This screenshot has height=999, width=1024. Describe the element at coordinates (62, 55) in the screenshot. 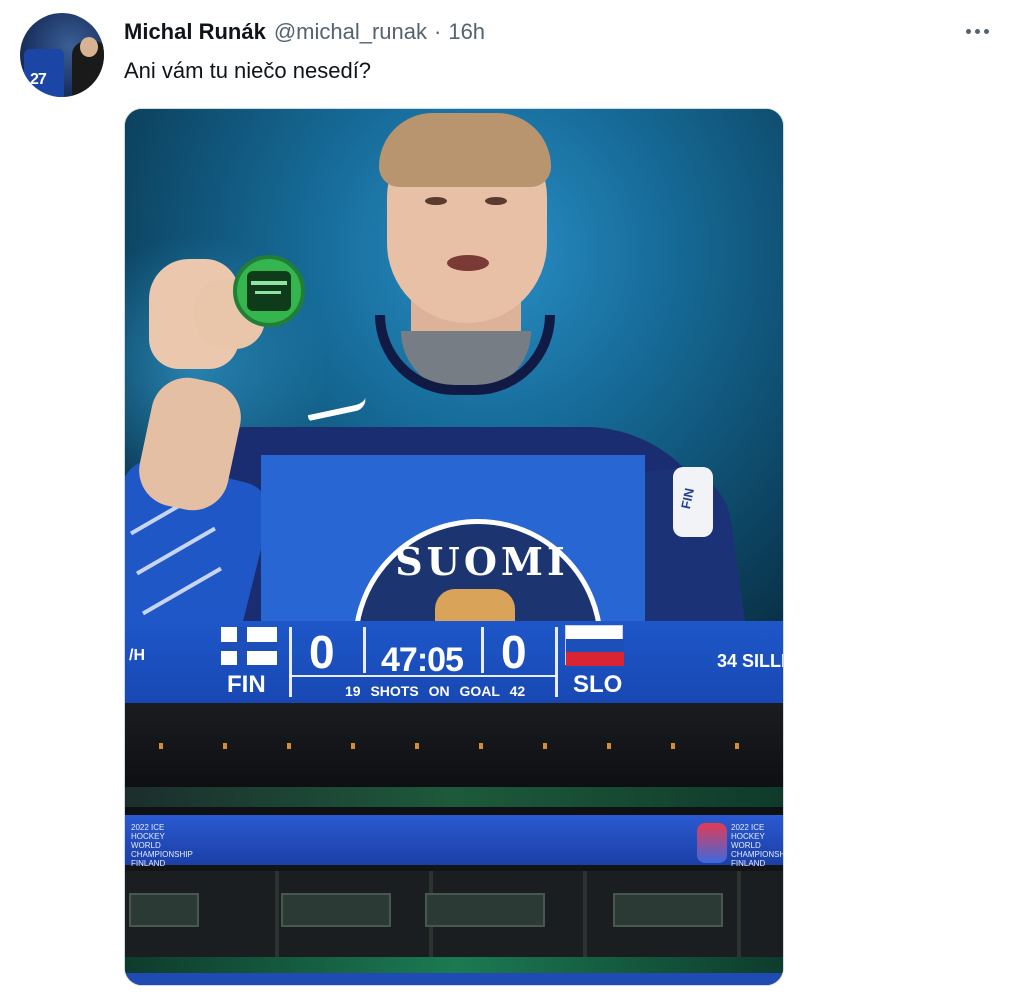

I see `avatar: 27` at that location.